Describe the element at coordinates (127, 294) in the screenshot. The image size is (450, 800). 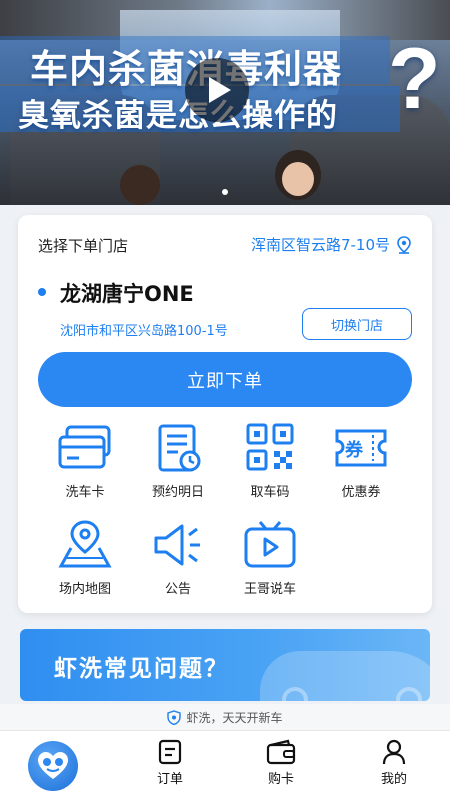
I see `store-name: 龙湖唐宁ONE` at that location.